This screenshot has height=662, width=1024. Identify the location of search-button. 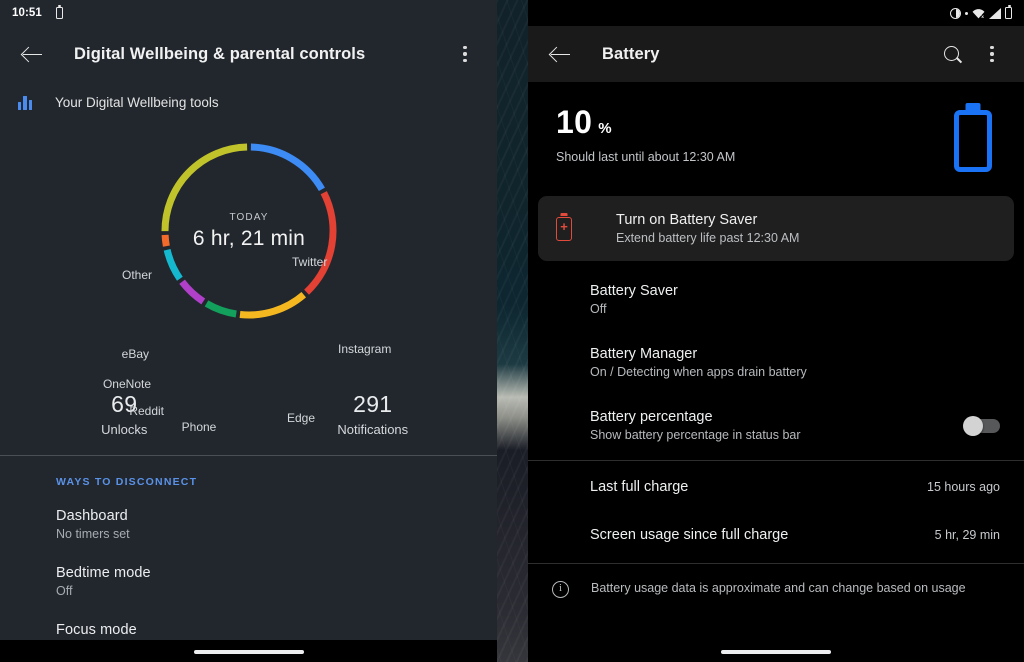
(952, 54).